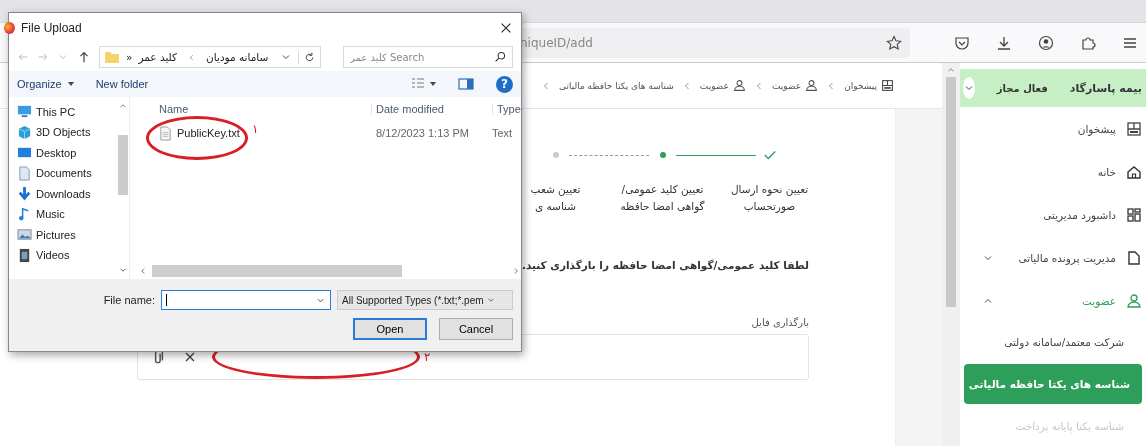  I want to click on up-arrow-icon, so click(84, 57).